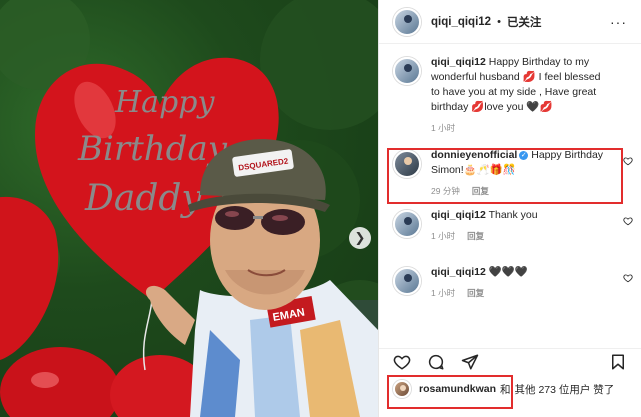 This screenshot has width=641, height=417. What do you see at coordinates (457, 389) in the screenshot?
I see `liker-username: rosamundkwan` at bounding box center [457, 389].